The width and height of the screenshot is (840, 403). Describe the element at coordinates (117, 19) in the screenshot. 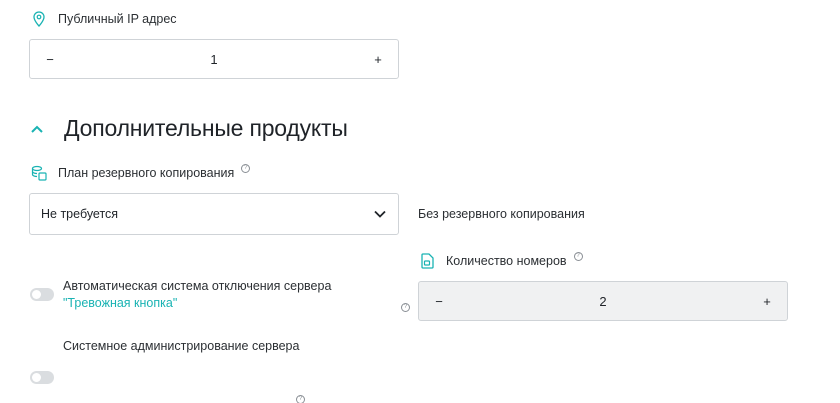

I see `public-ip-label: Публичный IP адрес` at that location.